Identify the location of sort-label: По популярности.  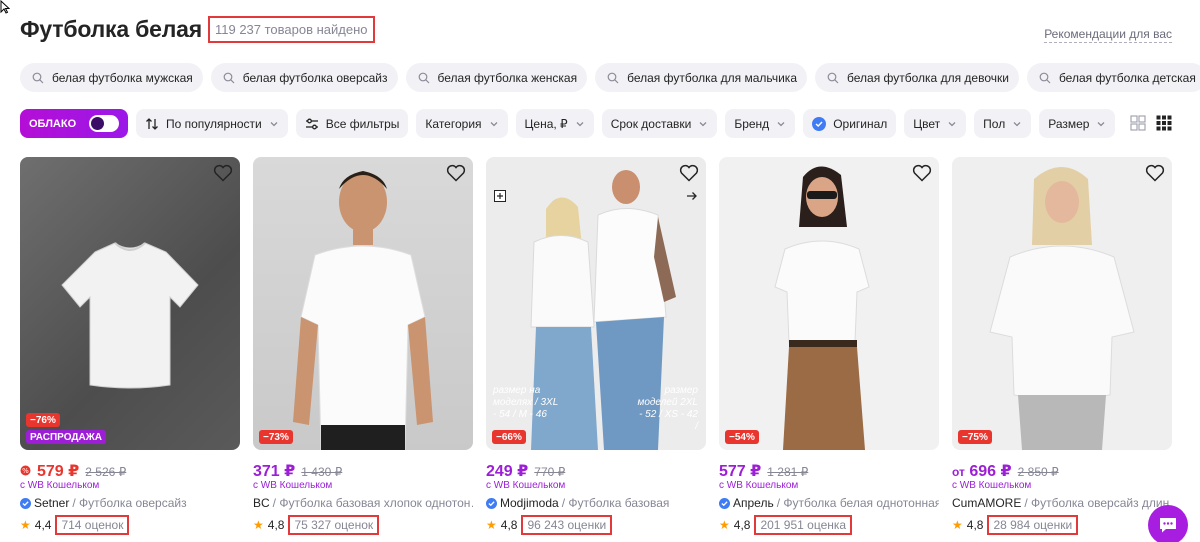
(214, 123).